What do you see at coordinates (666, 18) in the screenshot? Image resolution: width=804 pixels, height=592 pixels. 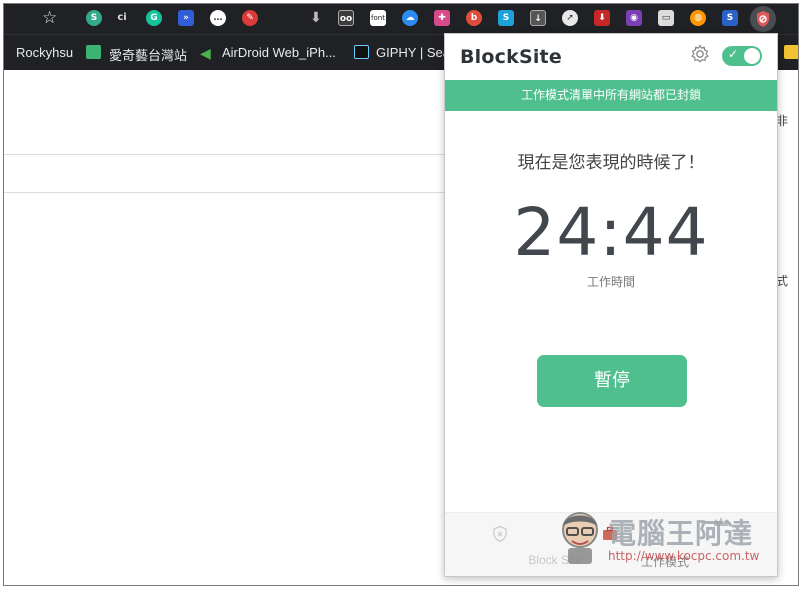 I see `extension-window-icon: ▭` at bounding box center [666, 18].